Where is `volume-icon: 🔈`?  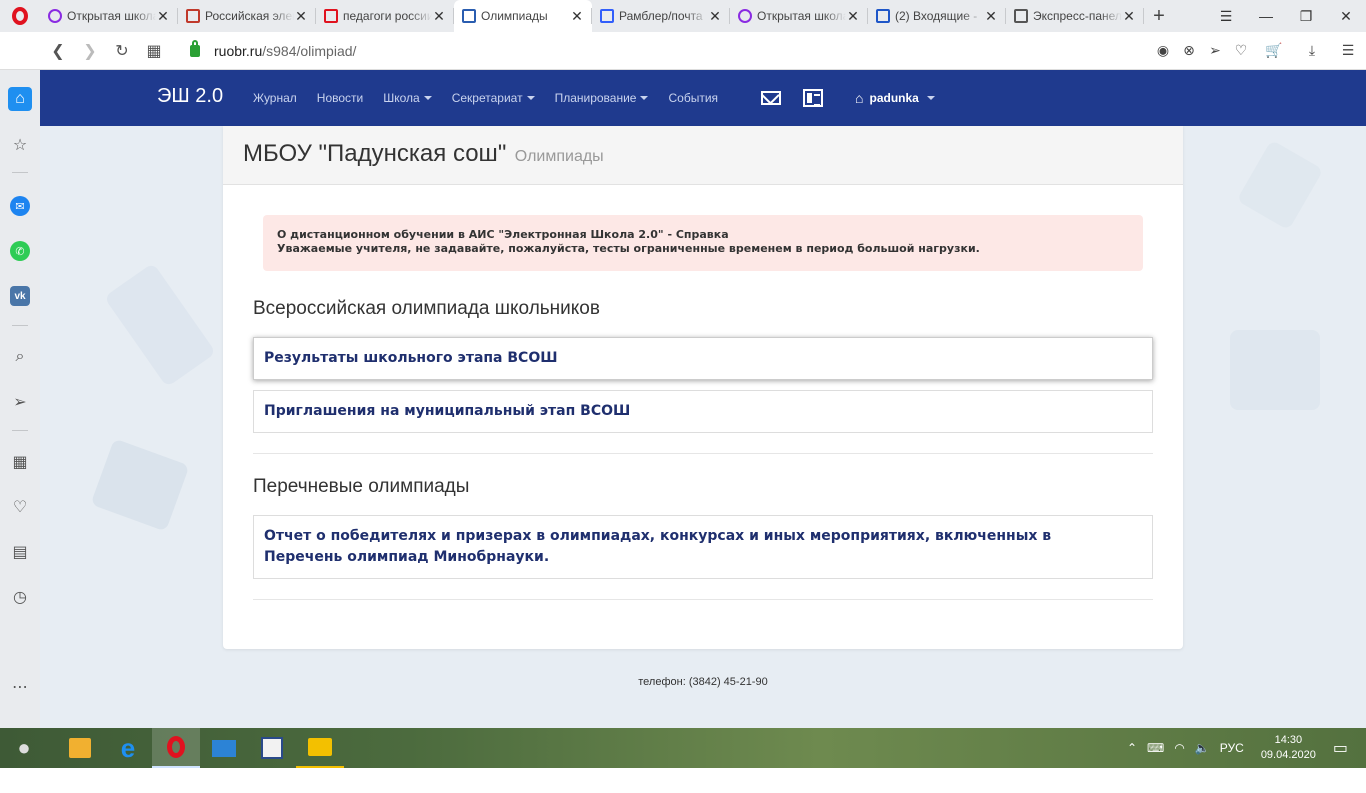
volume-icon: 🔈 is located at coordinates (1202, 748).